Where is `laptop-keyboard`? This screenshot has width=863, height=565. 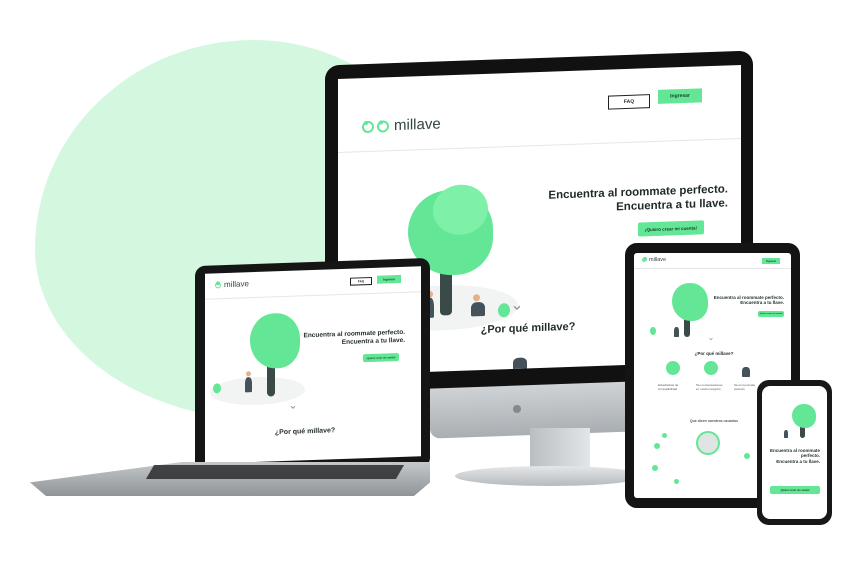 laptop-keyboard is located at coordinates (275, 472).